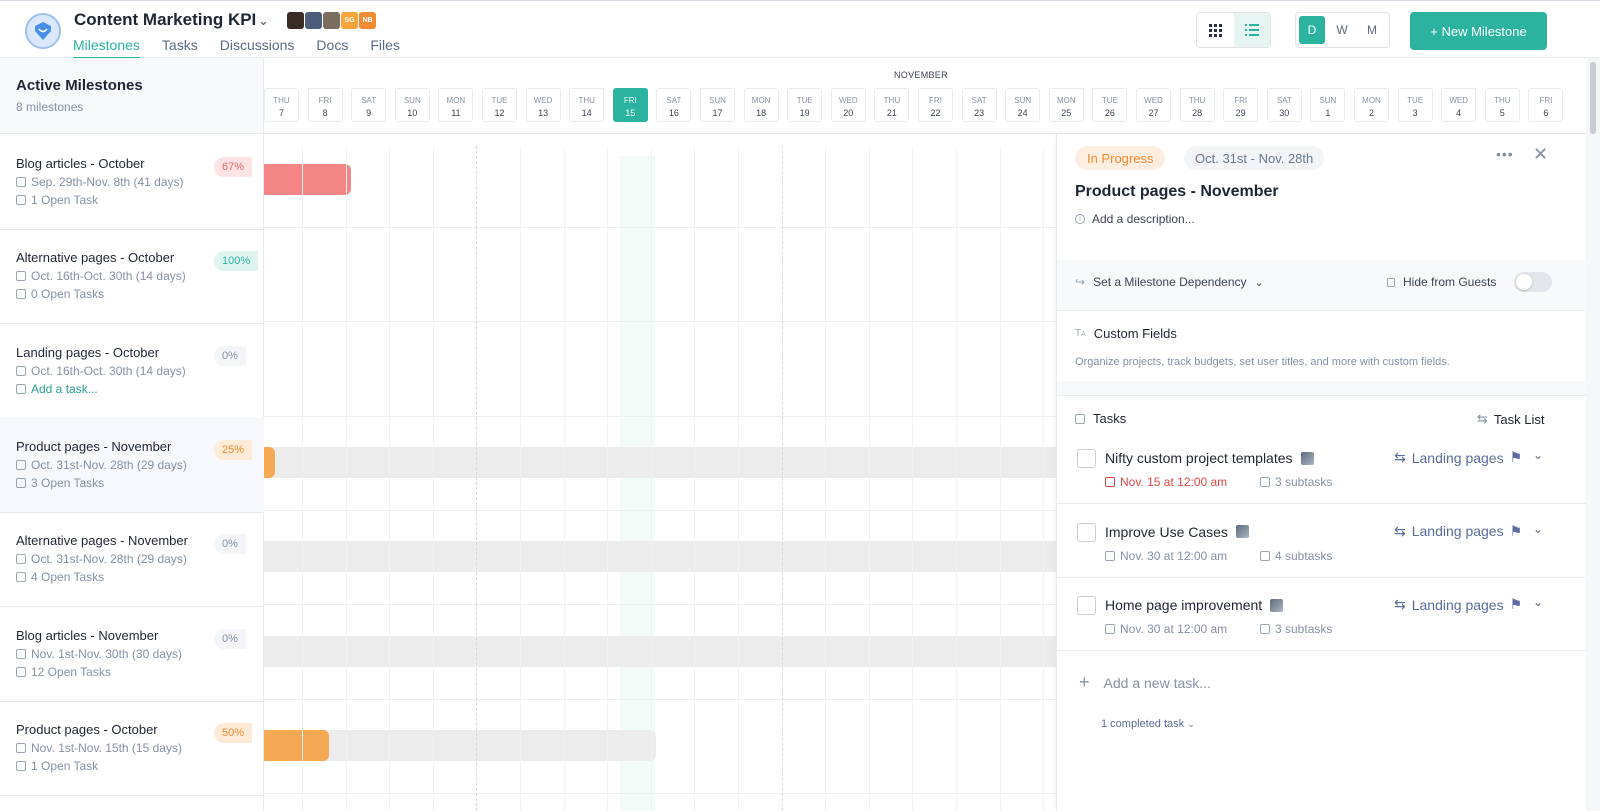 The height and width of the screenshot is (811, 1600). Describe the element at coordinates (630, 105) in the screenshot. I see `day-cell: FRI 15` at that location.